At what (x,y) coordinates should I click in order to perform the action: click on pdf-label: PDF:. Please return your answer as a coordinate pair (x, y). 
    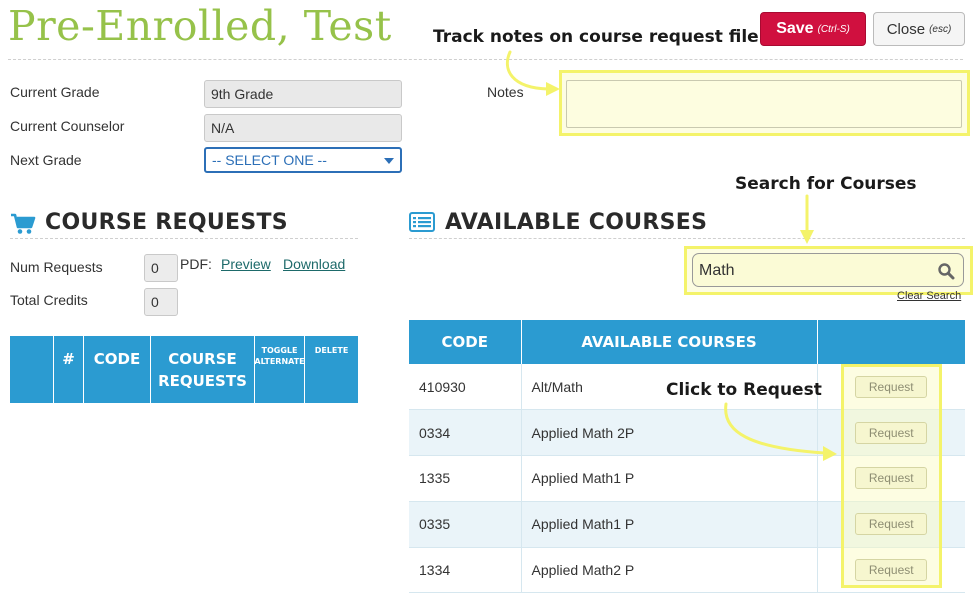
    Looking at the image, I should click on (196, 264).